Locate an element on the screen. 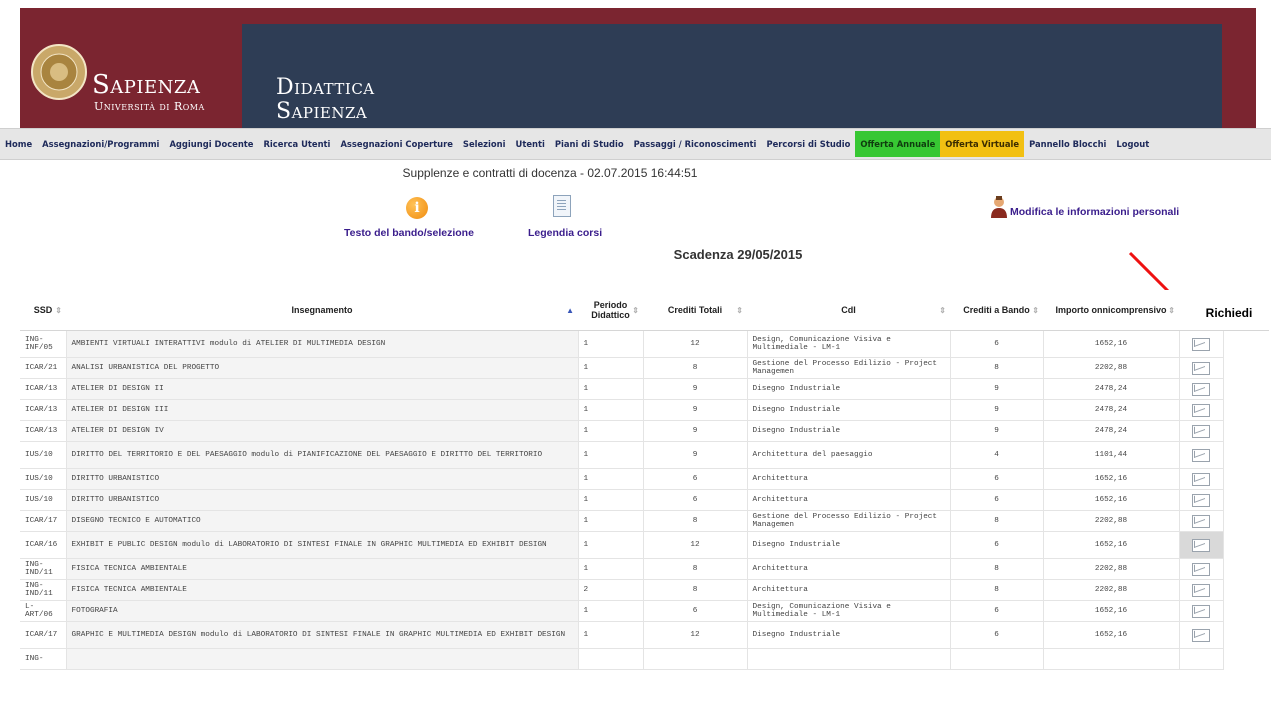 The width and height of the screenshot is (1271, 704). cell-ssd: IUS/10 is located at coordinates (43, 455).